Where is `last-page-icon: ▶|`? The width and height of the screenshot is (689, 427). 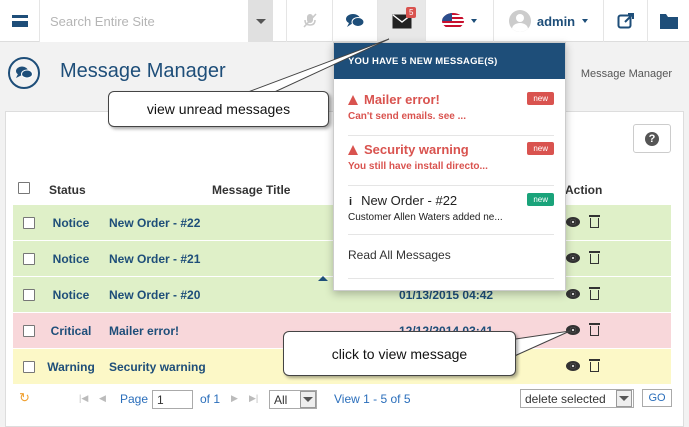
last-page-icon: ▶| is located at coordinates (253, 398).